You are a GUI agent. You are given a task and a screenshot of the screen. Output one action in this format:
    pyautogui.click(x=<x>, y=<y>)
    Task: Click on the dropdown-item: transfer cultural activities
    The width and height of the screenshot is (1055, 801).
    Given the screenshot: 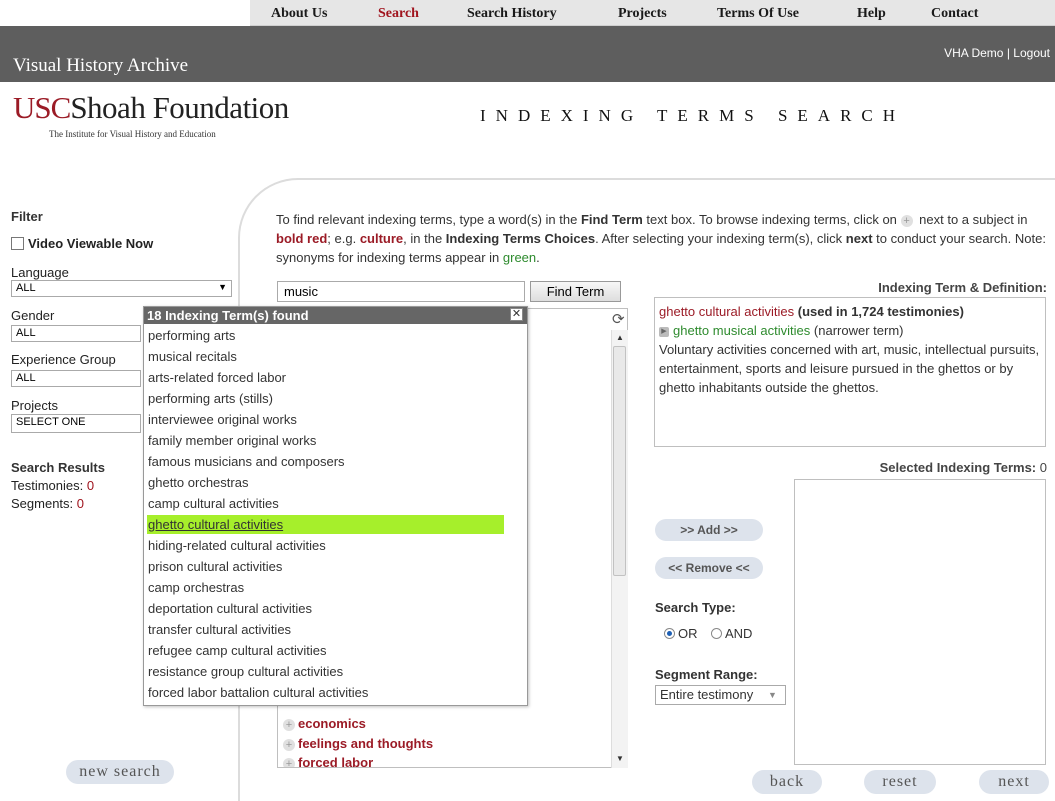 What is the action you would take?
    pyautogui.click(x=325, y=629)
    